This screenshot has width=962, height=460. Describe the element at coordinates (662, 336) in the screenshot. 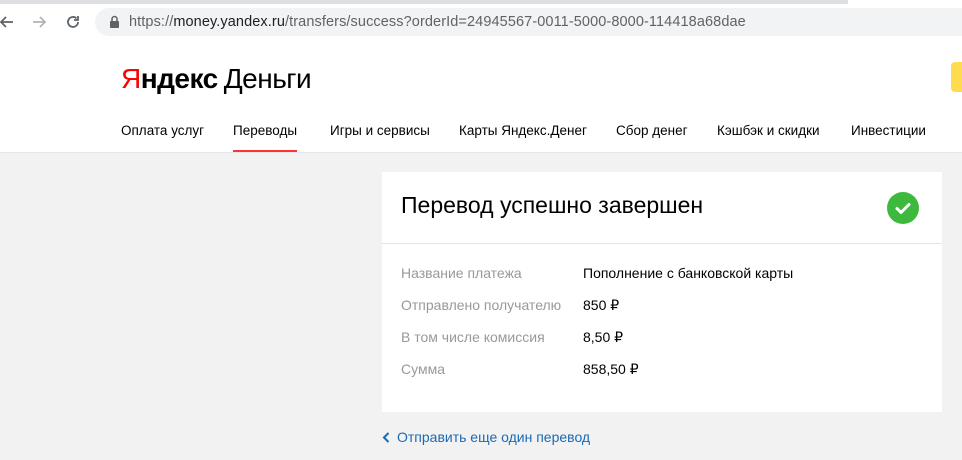

I see `detail-row: В том числе комиссия 8,50 ₽` at that location.